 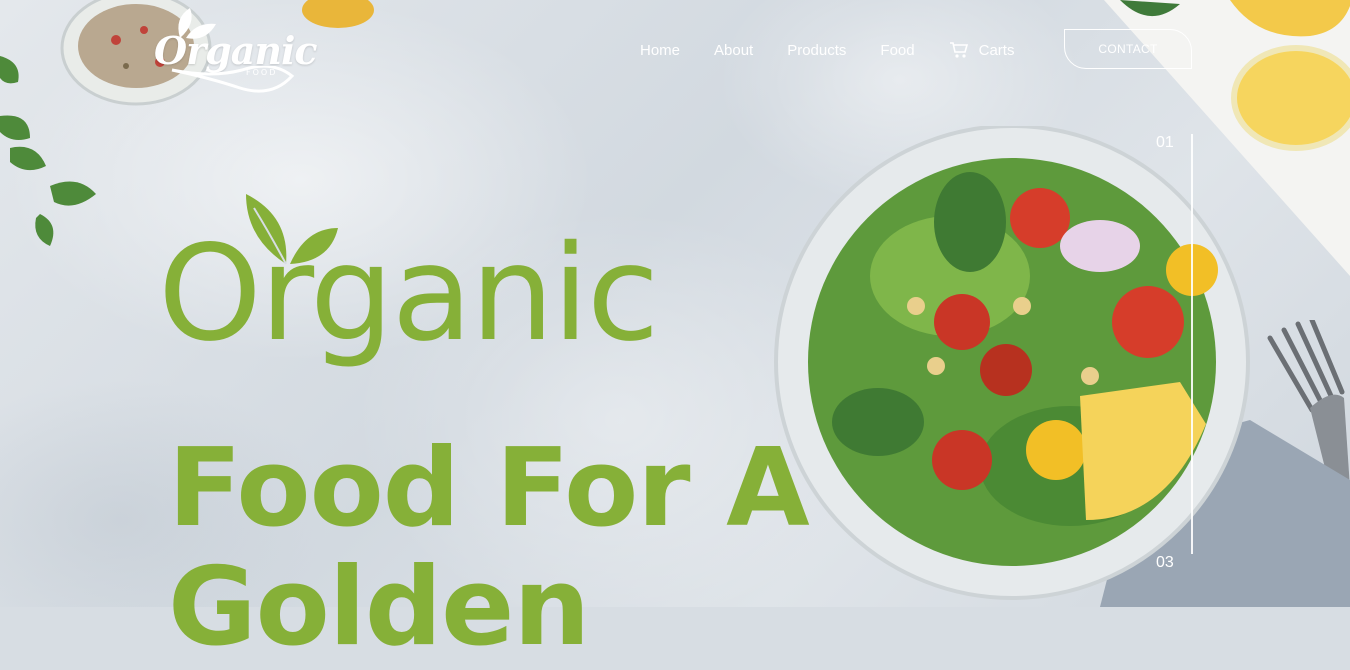 What do you see at coordinates (233, 79) in the screenshot?
I see `swoosh-icon` at bounding box center [233, 79].